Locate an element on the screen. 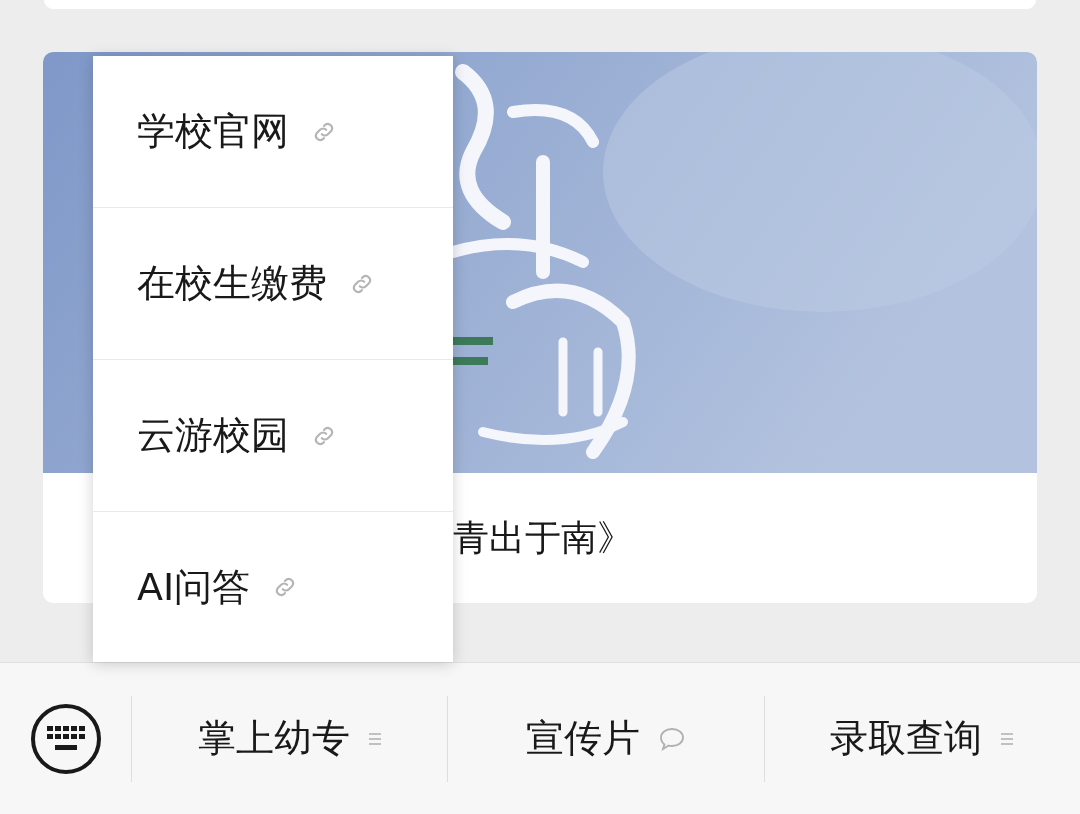 The height and width of the screenshot is (814, 1080). article-title: 青出于南》 is located at coordinates (543, 538).